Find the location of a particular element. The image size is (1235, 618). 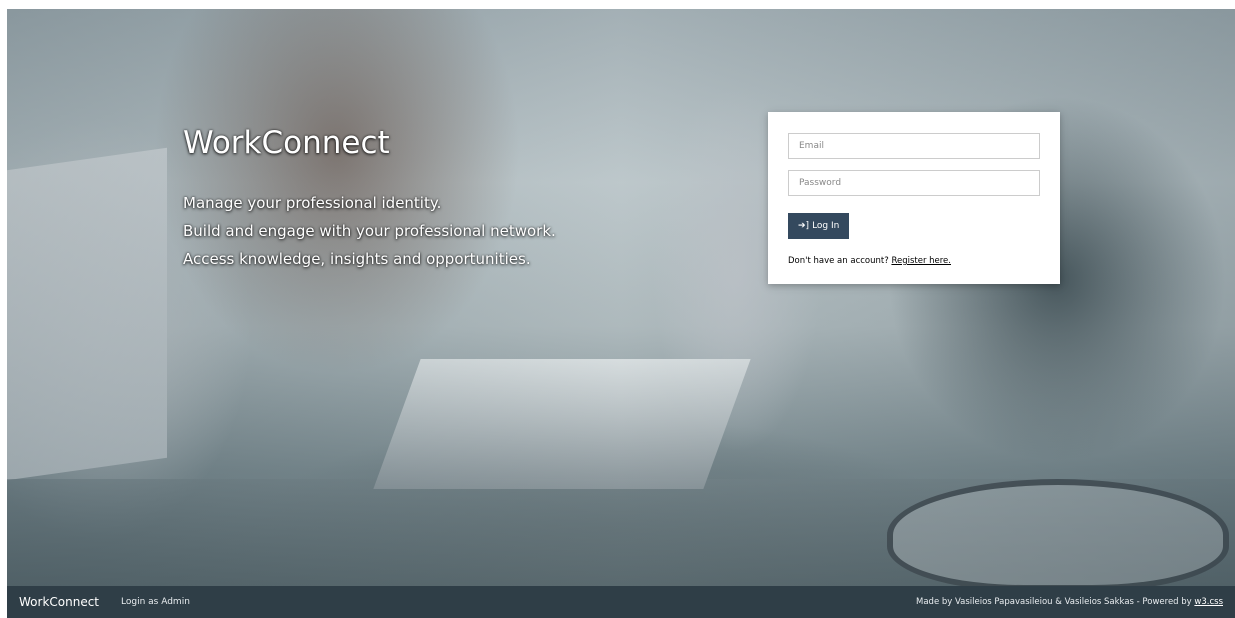

login-button-label: Log In is located at coordinates (826, 226).